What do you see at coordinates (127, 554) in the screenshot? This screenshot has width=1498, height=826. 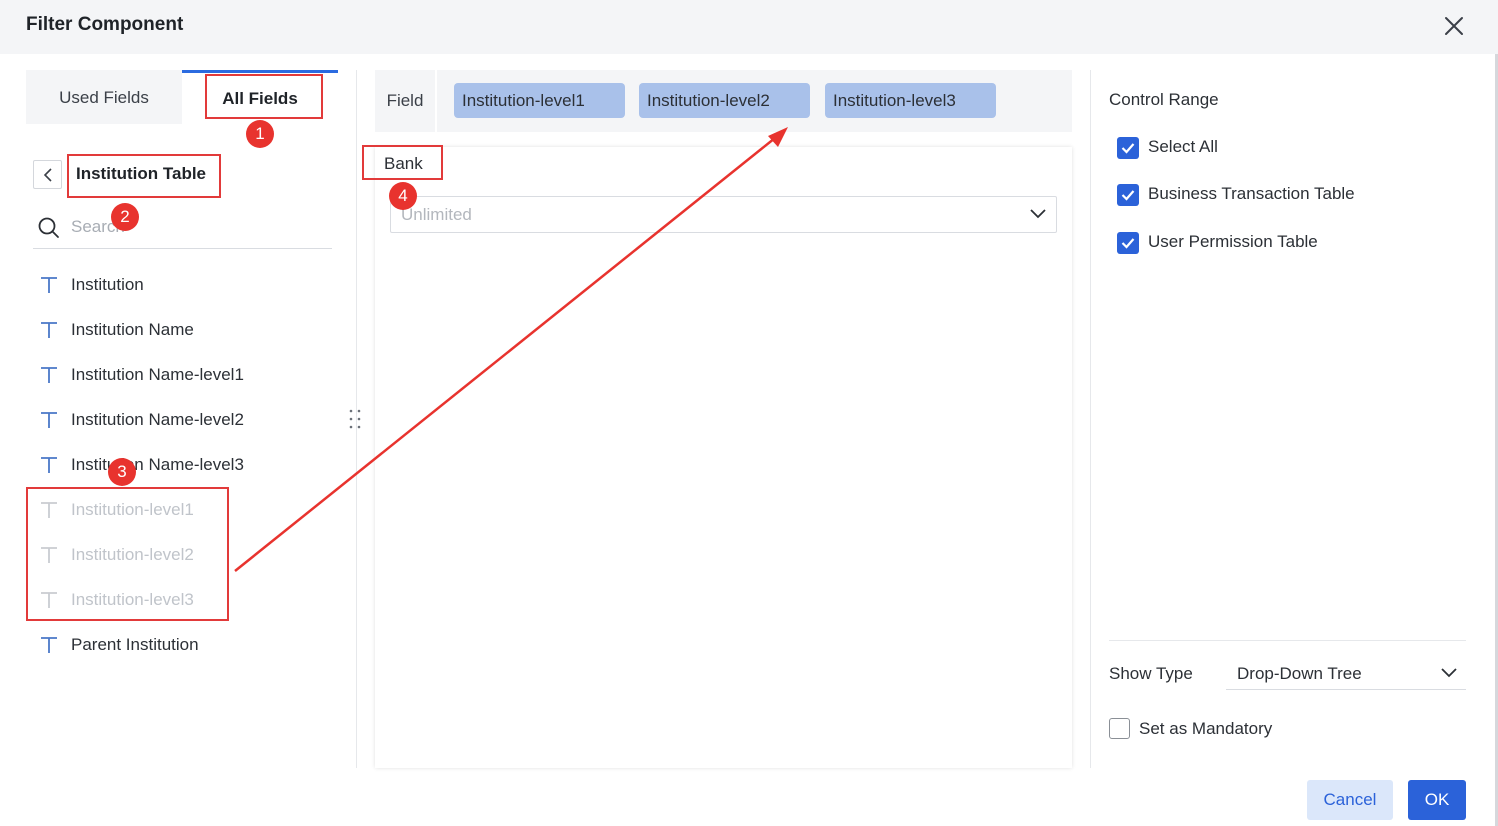 I see `annotation-box-level-fields` at bounding box center [127, 554].